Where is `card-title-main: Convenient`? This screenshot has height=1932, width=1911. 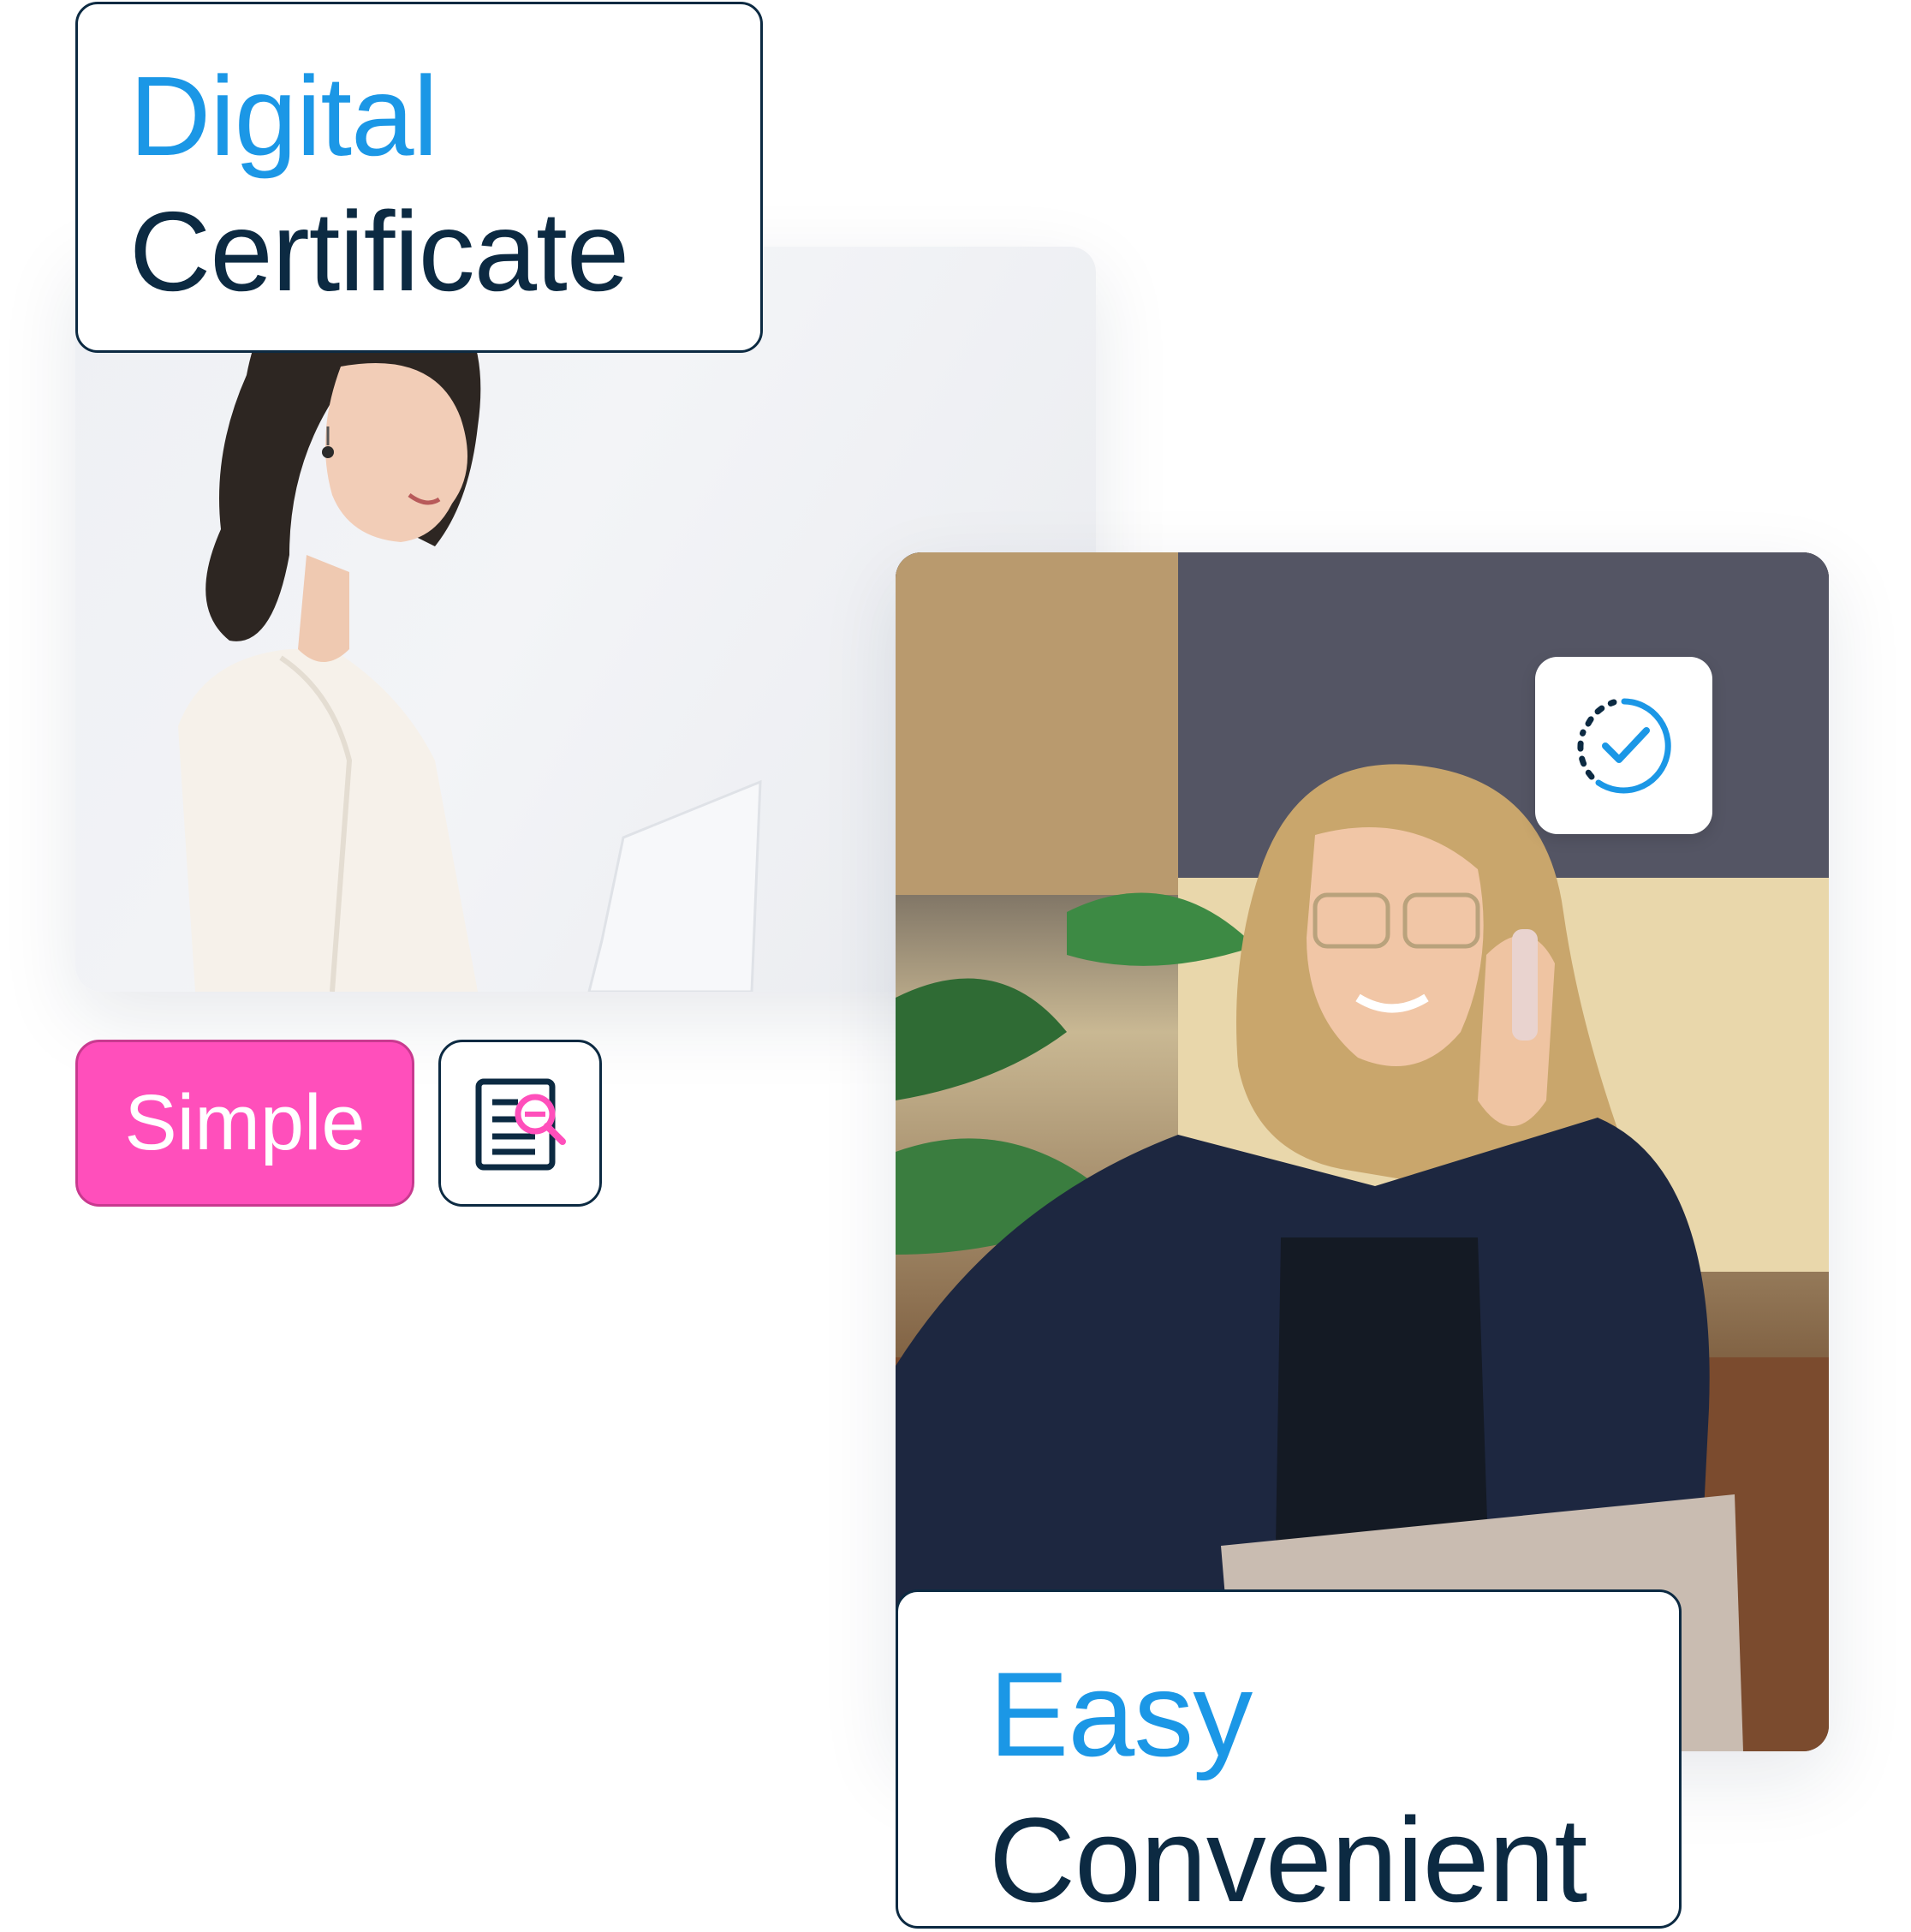 card-title-main: Convenient is located at coordinates (1288, 1859).